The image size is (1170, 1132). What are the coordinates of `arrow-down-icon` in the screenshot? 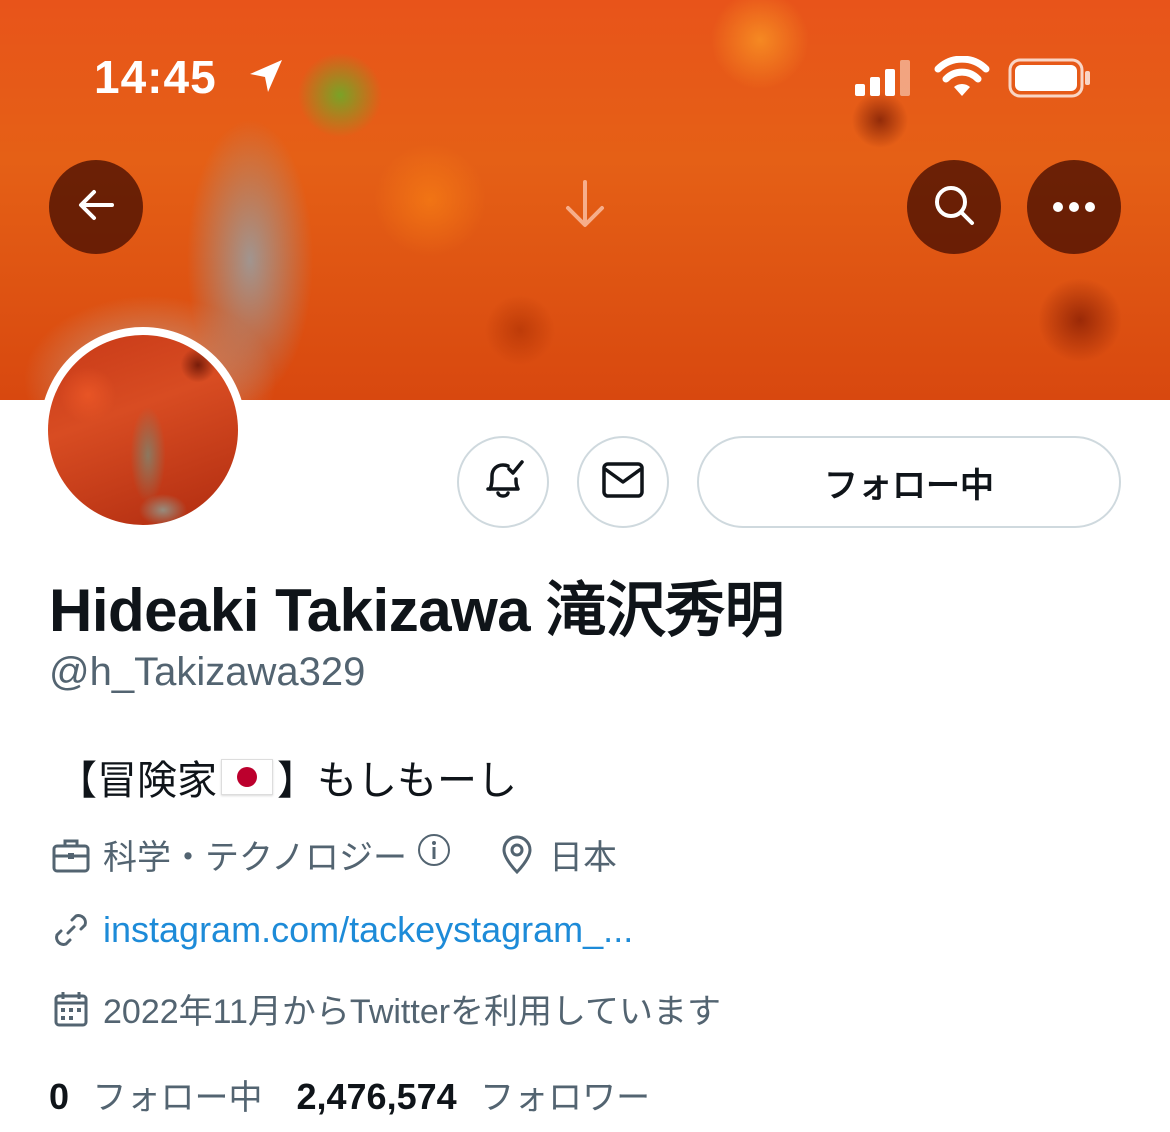 It's located at (585, 206).